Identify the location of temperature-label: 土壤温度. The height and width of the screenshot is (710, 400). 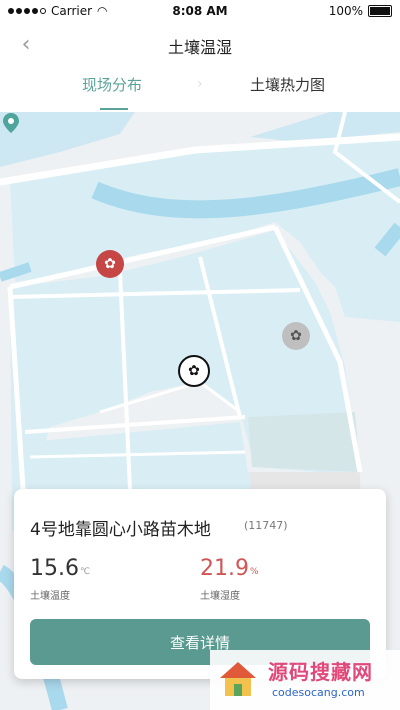
(50, 596).